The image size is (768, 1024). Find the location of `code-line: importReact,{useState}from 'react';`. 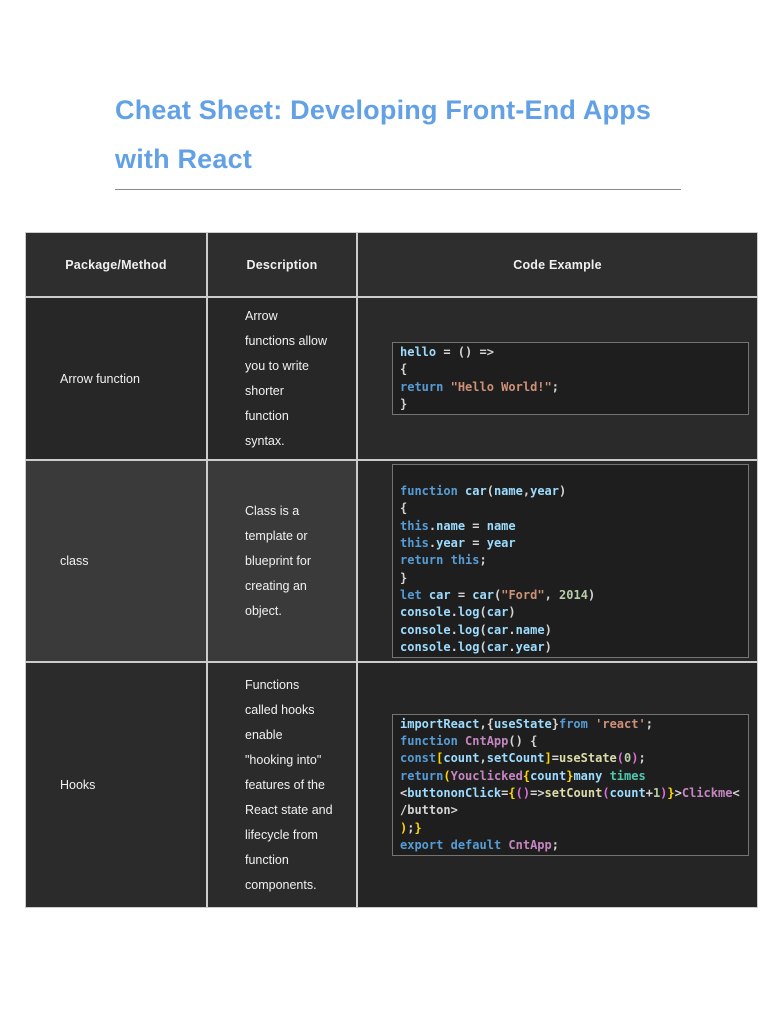

code-line: importReact,{useState}from 'react'; is located at coordinates (526, 723).